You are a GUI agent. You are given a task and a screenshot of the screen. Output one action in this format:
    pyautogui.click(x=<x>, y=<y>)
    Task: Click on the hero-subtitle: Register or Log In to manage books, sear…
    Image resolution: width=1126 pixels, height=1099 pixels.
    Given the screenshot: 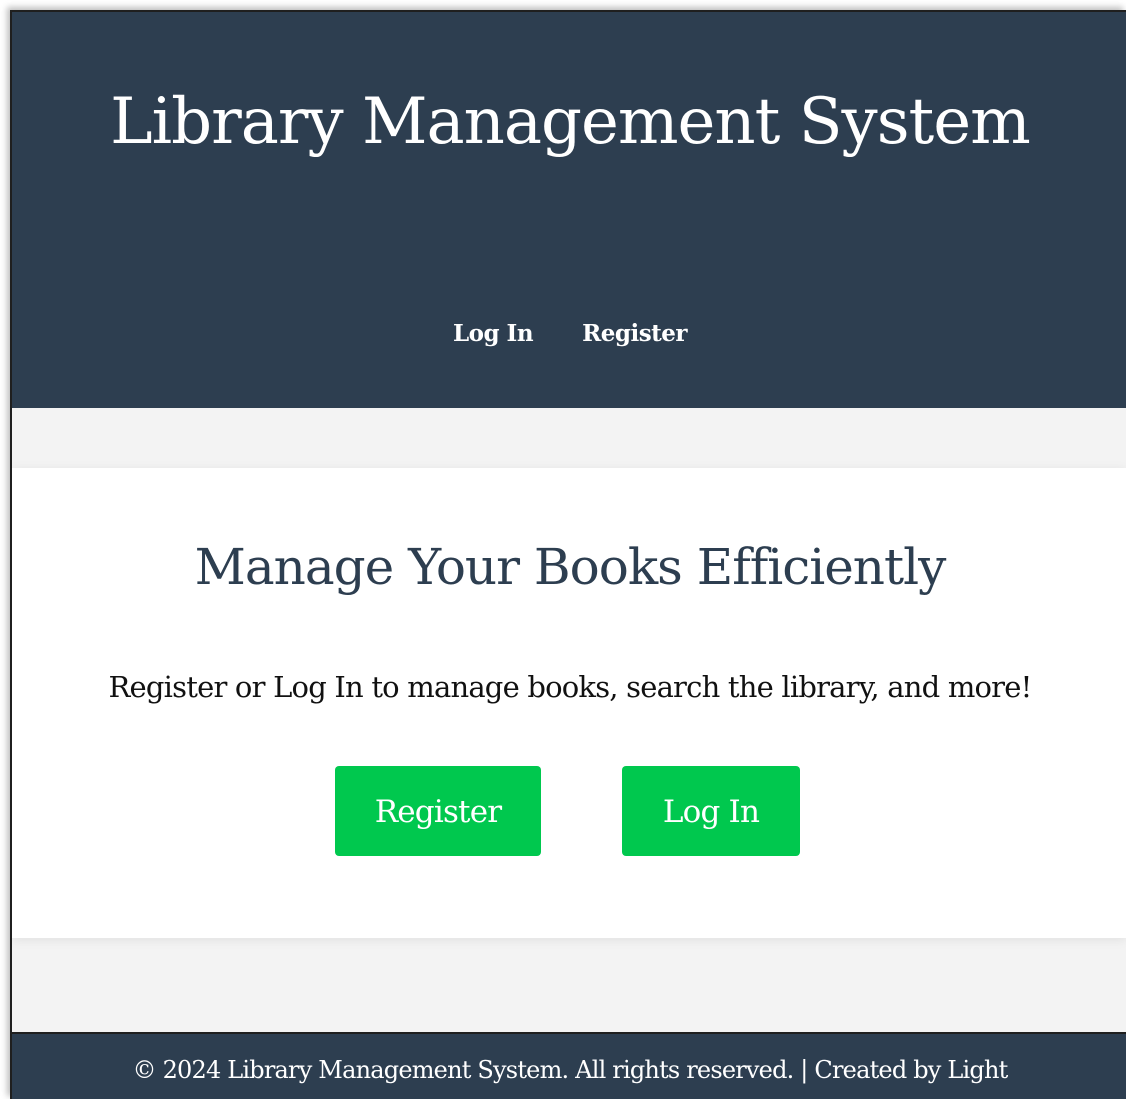 What is the action you would take?
    pyautogui.click(x=570, y=687)
    